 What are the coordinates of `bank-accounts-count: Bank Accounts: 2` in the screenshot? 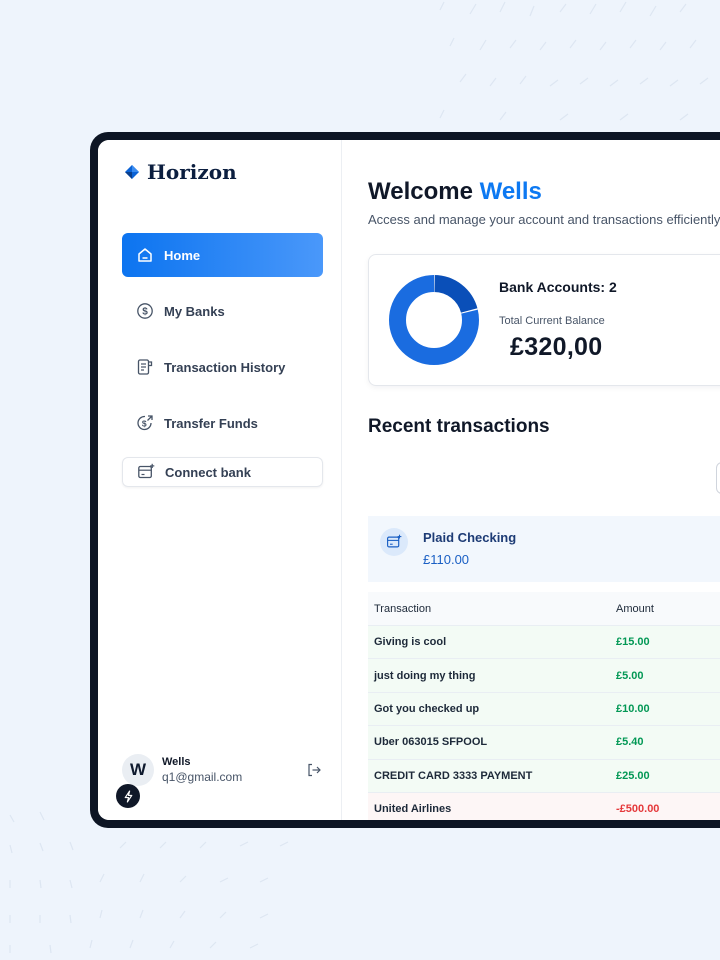 It's located at (558, 287).